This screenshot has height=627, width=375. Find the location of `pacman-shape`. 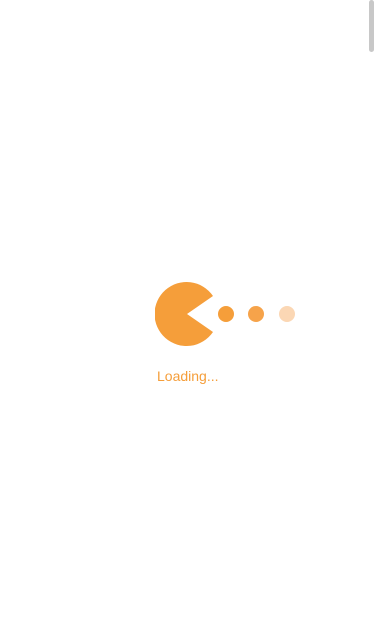

pacman-shape is located at coordinates (184, 314).